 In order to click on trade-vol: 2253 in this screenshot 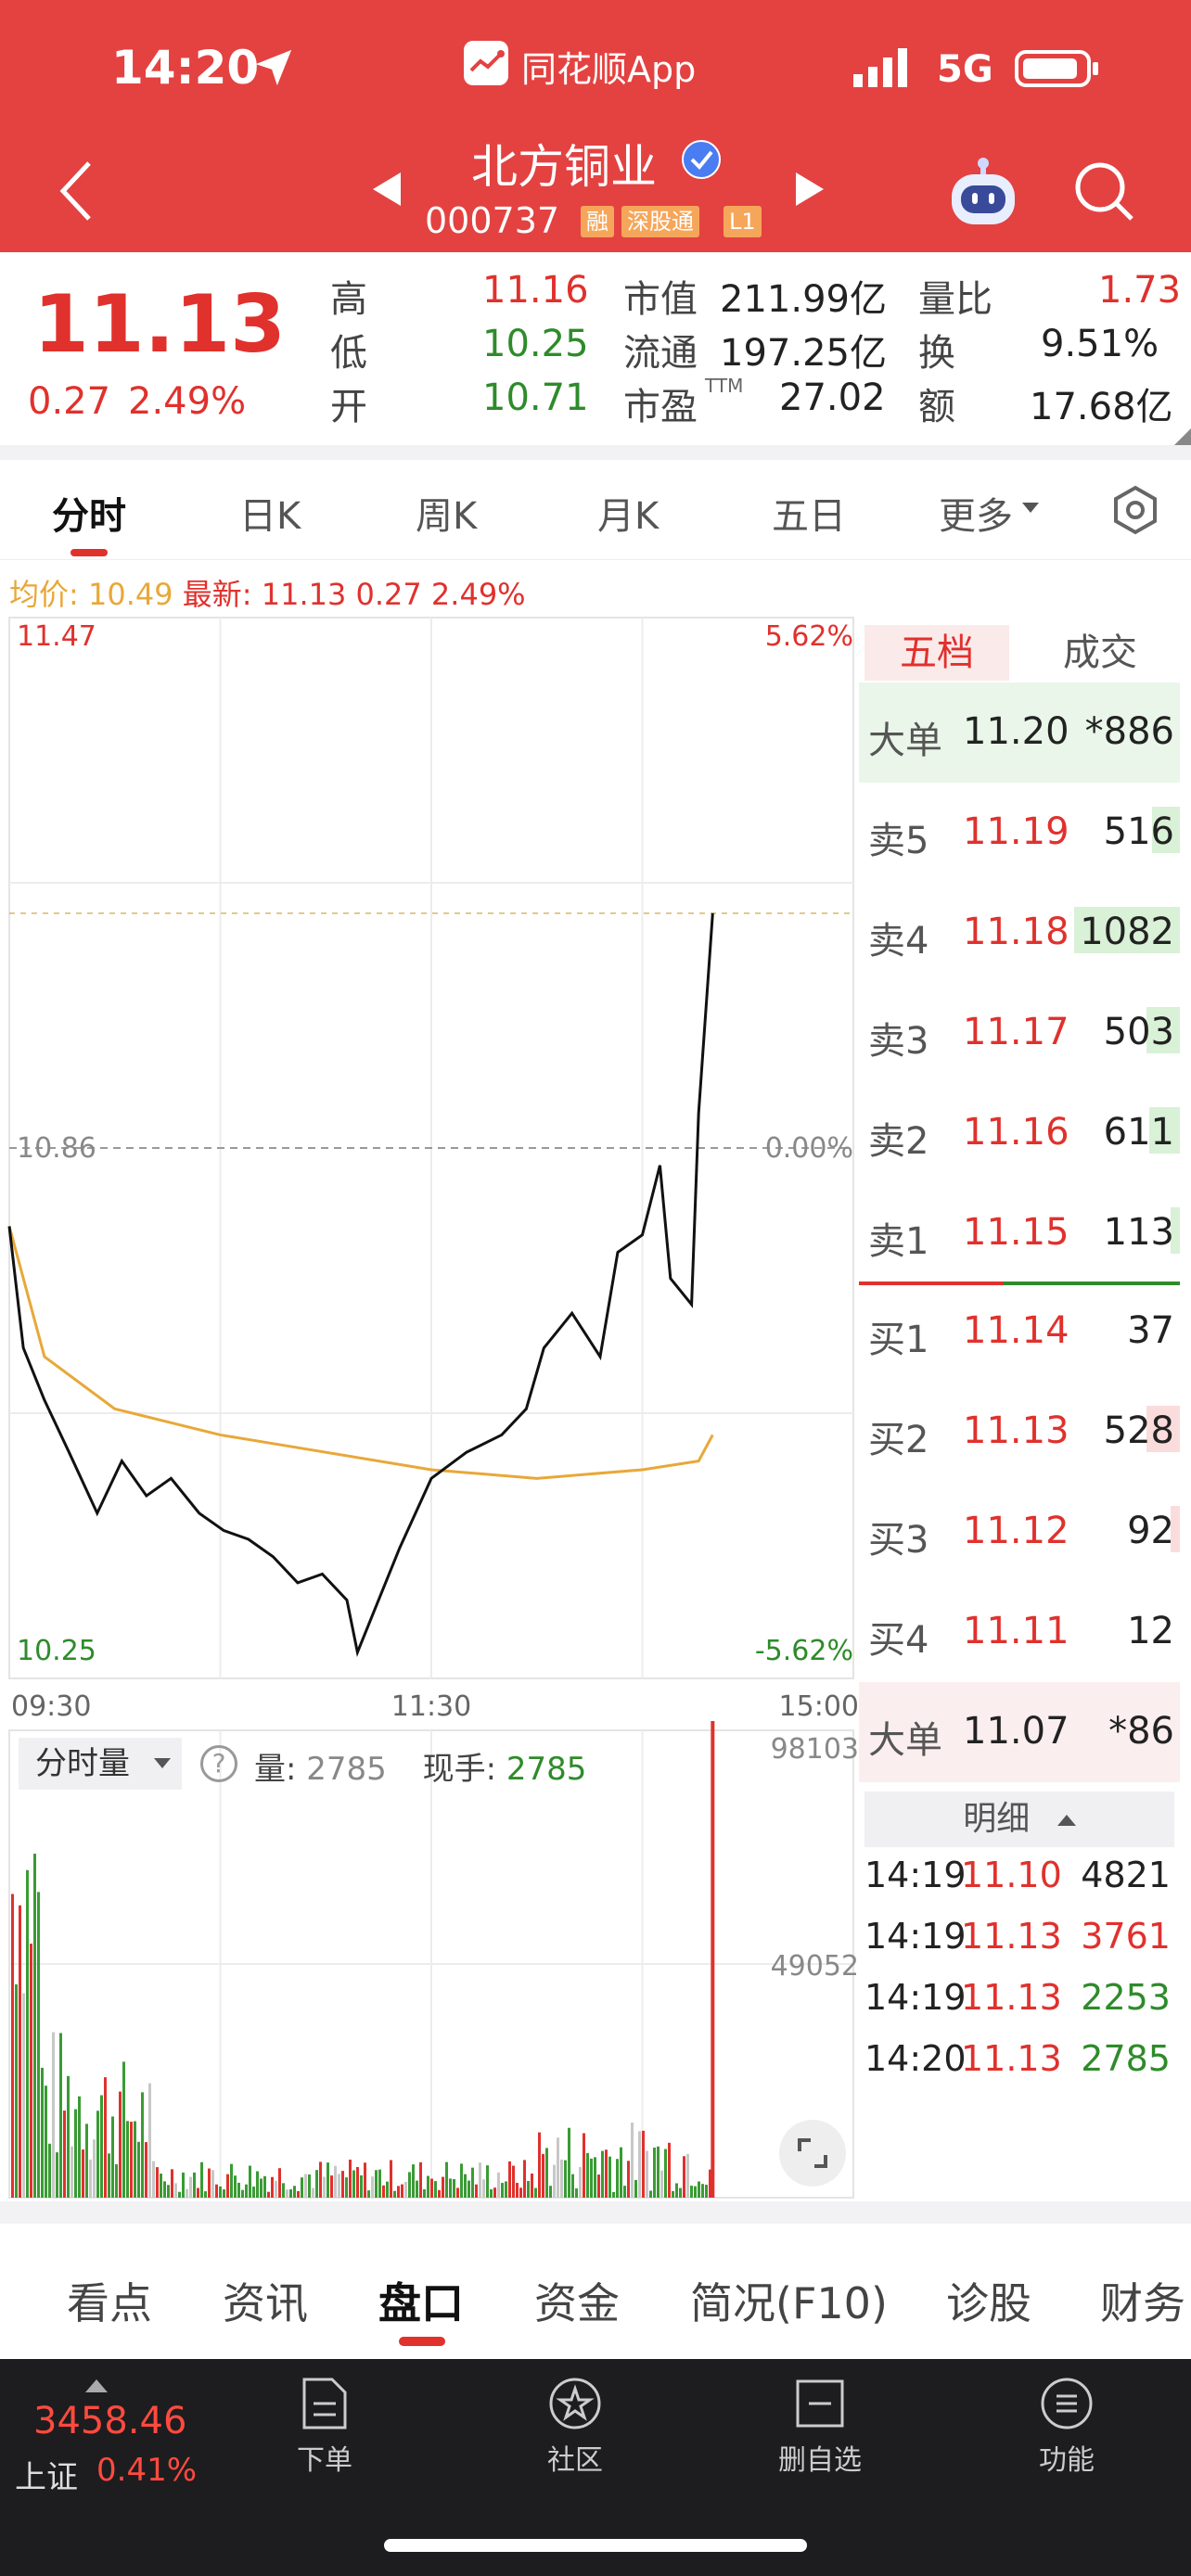, I will do `click(1126, 1997)`.